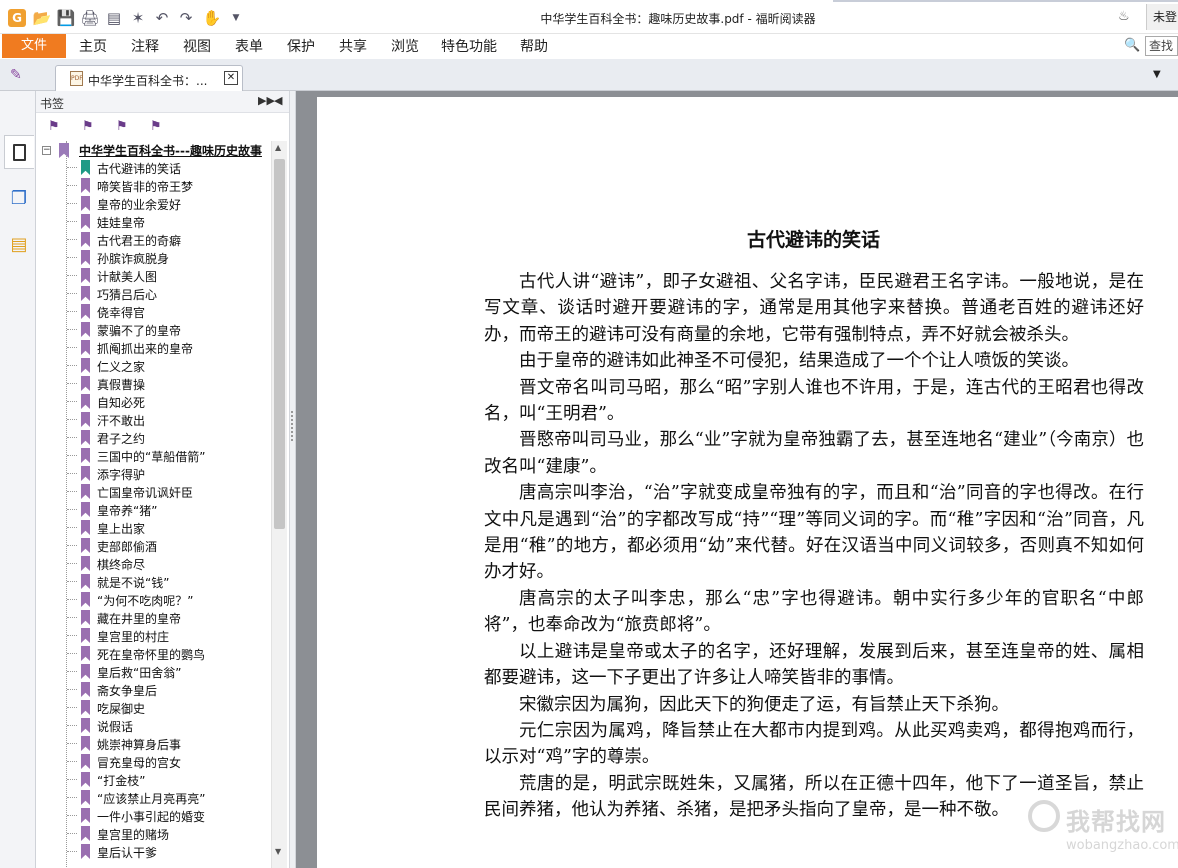 The width and height of the screenshot is (1178, 868). I want to click on menu-features: 特色功能, so click(469, 46).